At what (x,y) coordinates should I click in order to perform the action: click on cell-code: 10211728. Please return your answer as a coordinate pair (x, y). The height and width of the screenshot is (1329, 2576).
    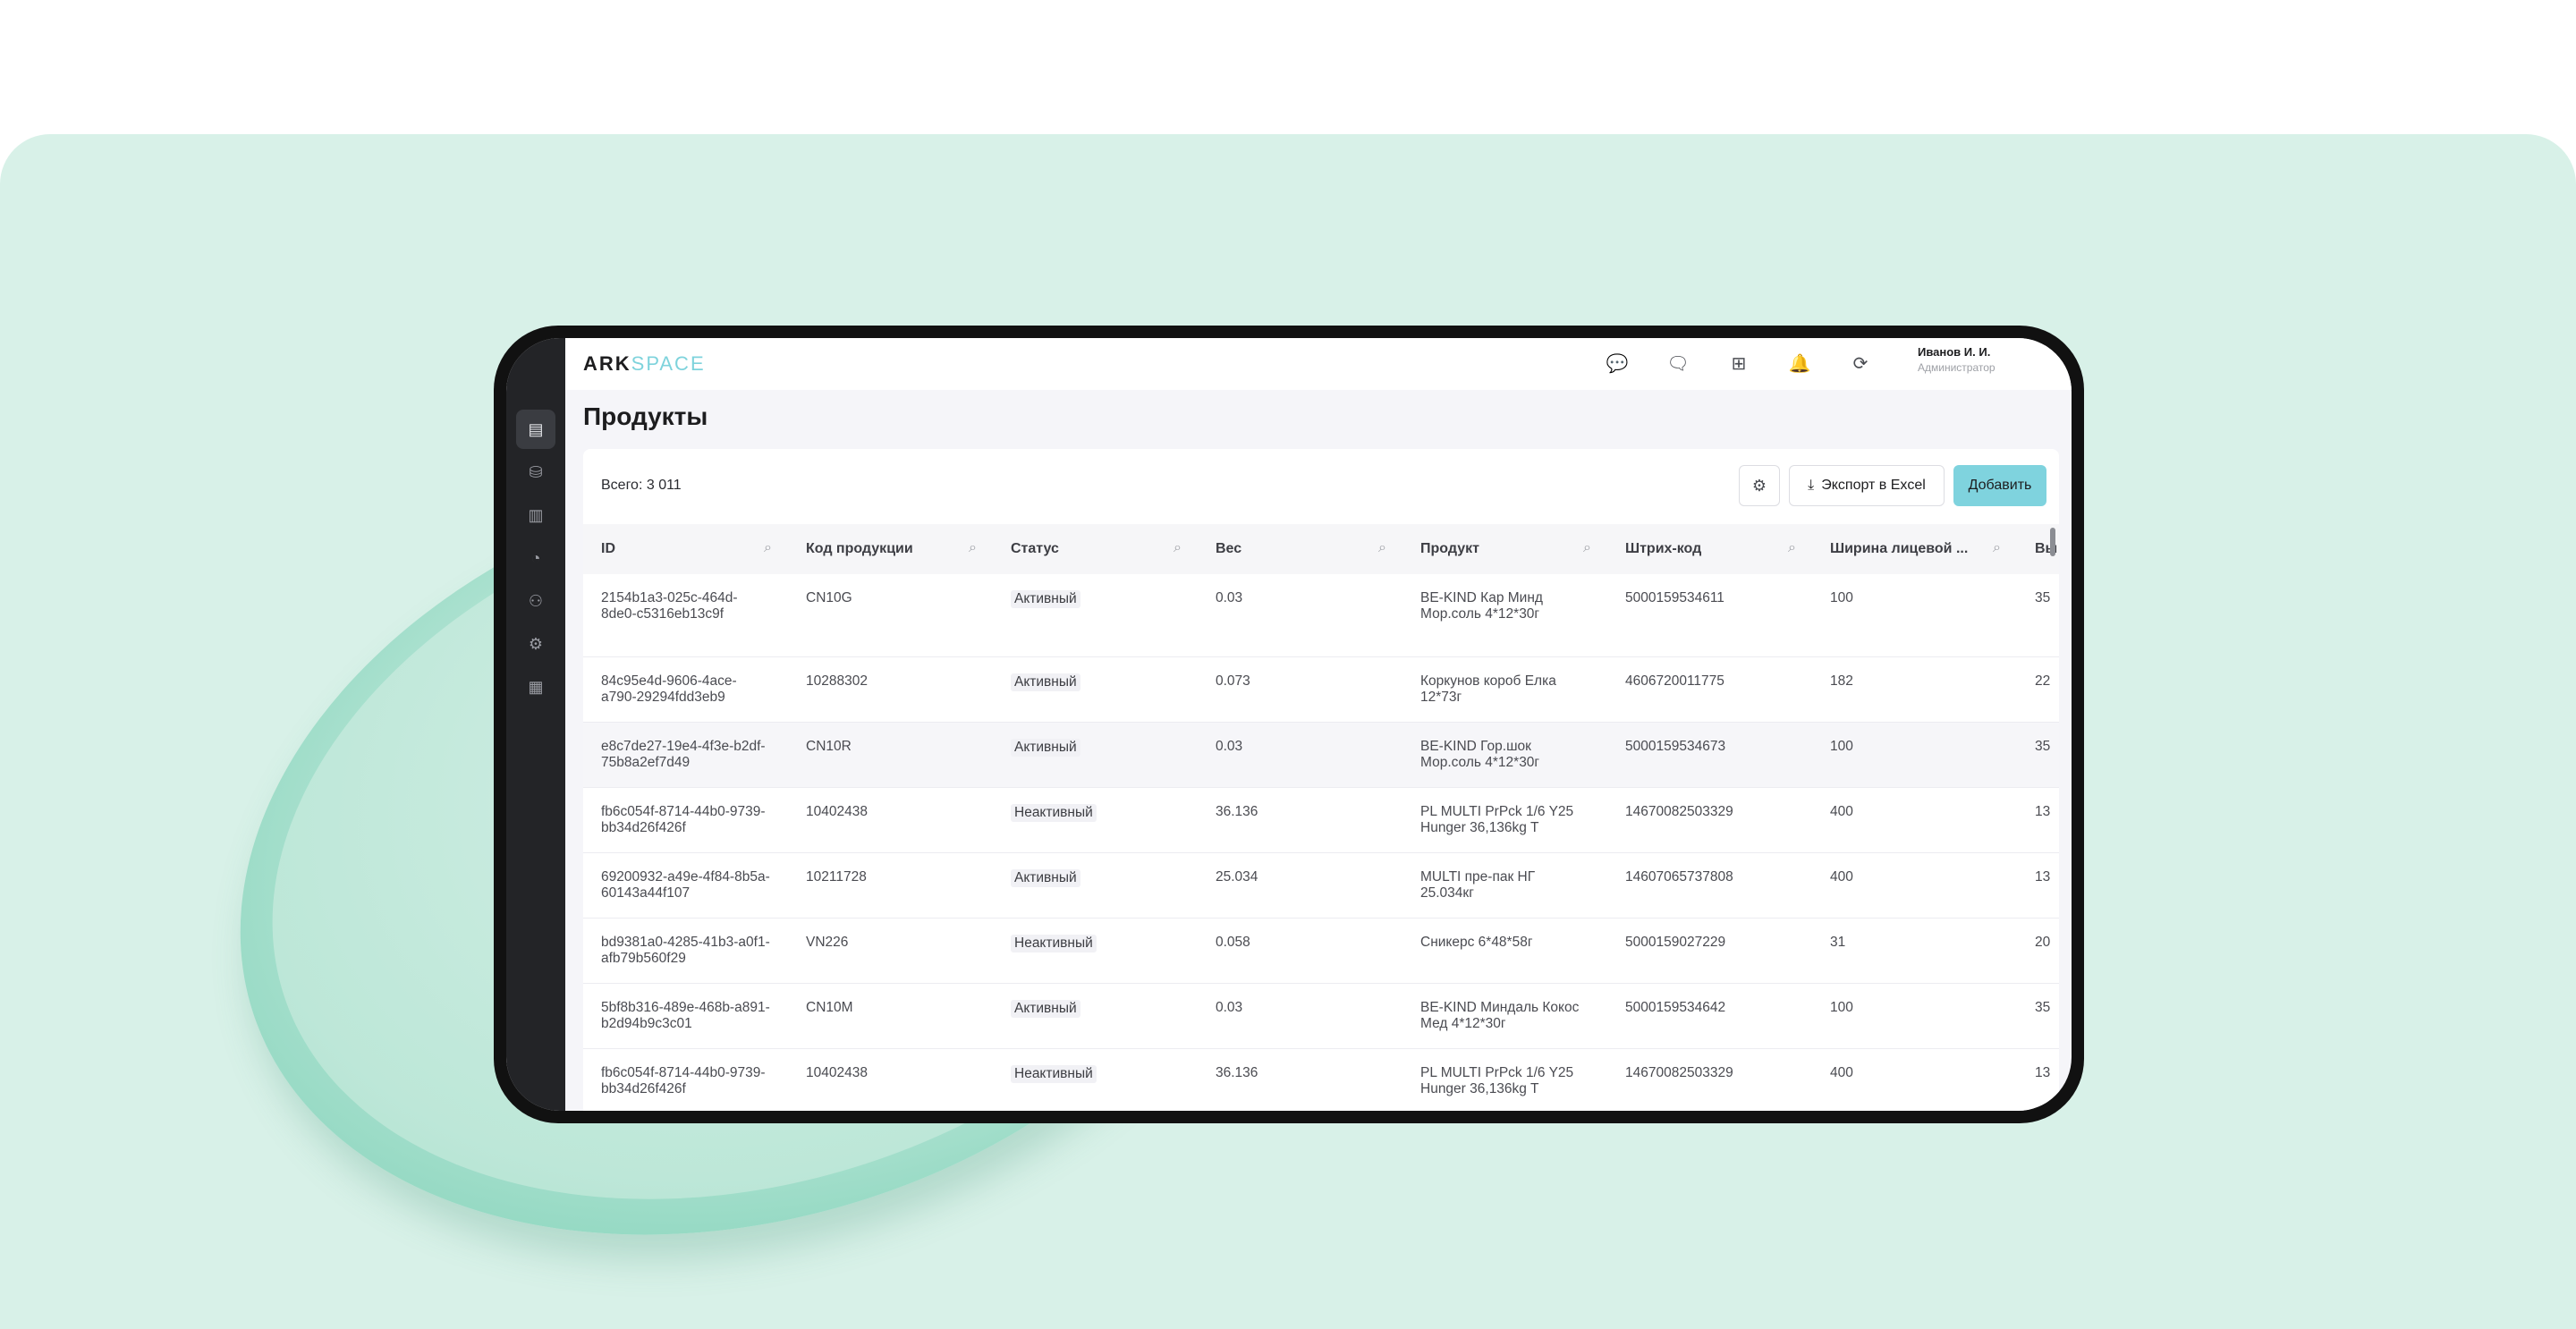
    Looking at the image, I should click on (890, 885).